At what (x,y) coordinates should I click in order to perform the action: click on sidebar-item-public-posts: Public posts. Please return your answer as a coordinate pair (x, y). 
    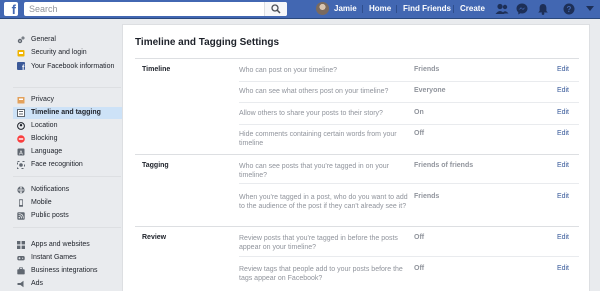
    Looking at the image, I should click on (67, 216).